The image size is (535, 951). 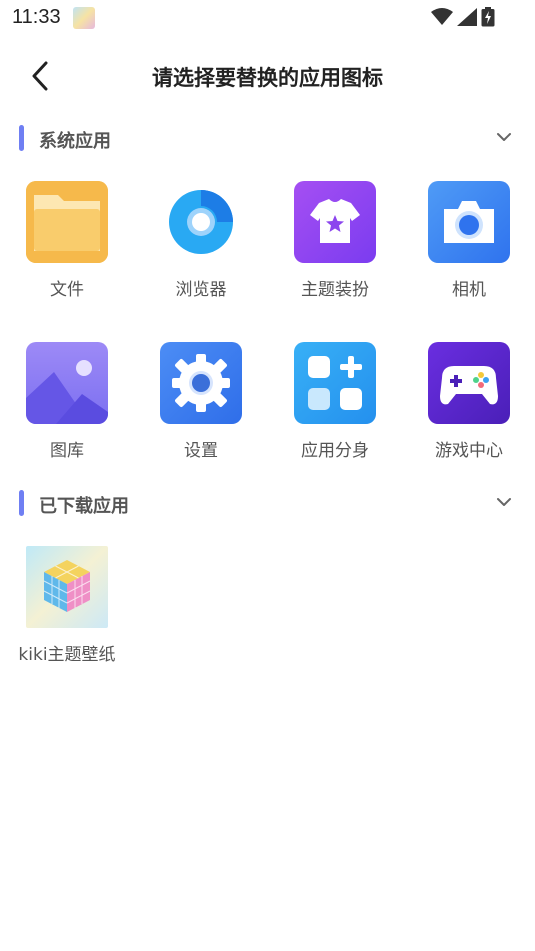 I want to click on folder-icon, so click(x=67, y=222).